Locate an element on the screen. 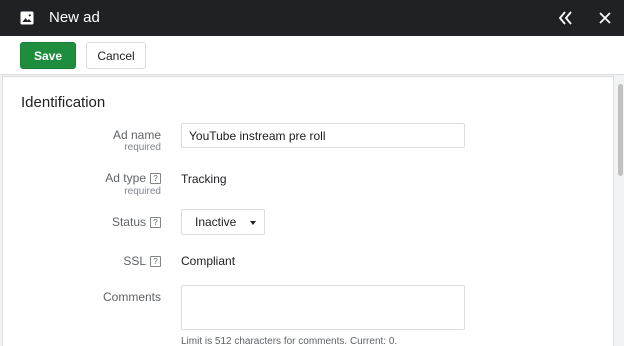  ad-name-label-text: Ad name is located at coordinates (136, 135).